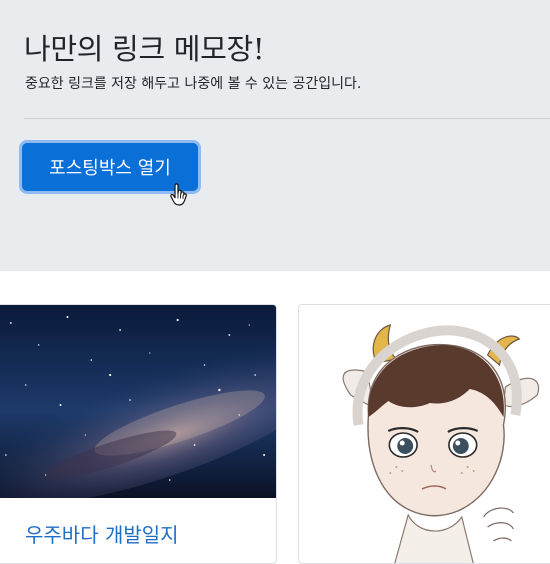  What do you see at coordinates (193, 84) in the screenshot?
I see `page-subtitle: 중요한 링크를 저장 해두고 나중에 볼 수 있는 공간입니다.` at bounding box center [193, 84].